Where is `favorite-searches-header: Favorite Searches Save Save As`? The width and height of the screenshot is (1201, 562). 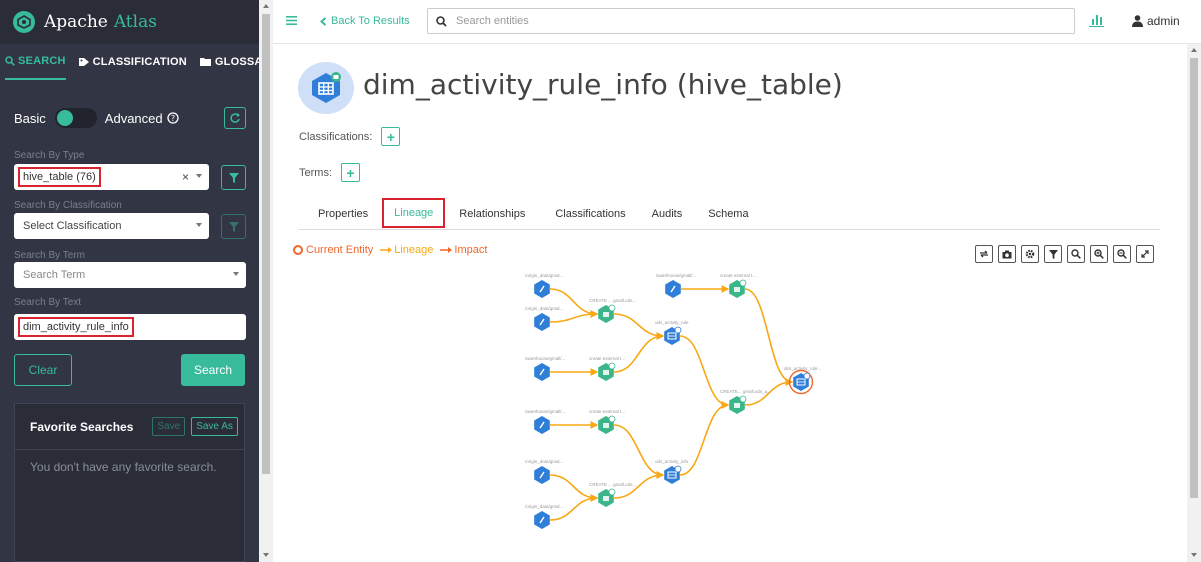 favorite-searches-header: Favorite Searches Save Save As is located at coordinates (129, 427).